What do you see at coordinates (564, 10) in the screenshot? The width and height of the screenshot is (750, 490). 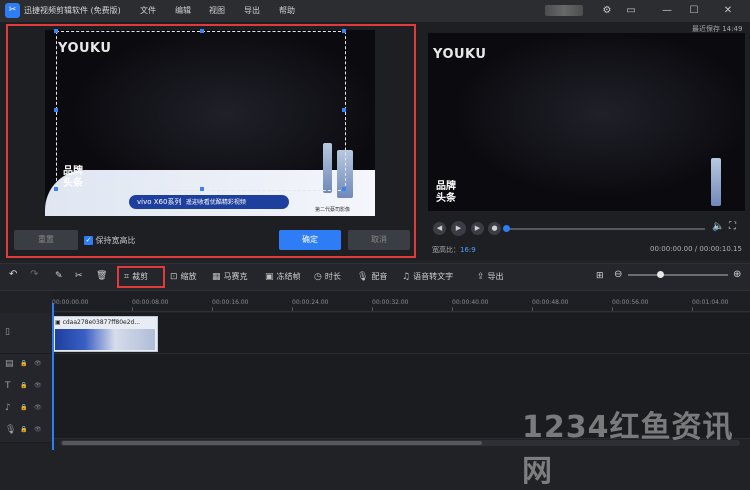 I see `user-avatar` at bounding box center [564, 10].